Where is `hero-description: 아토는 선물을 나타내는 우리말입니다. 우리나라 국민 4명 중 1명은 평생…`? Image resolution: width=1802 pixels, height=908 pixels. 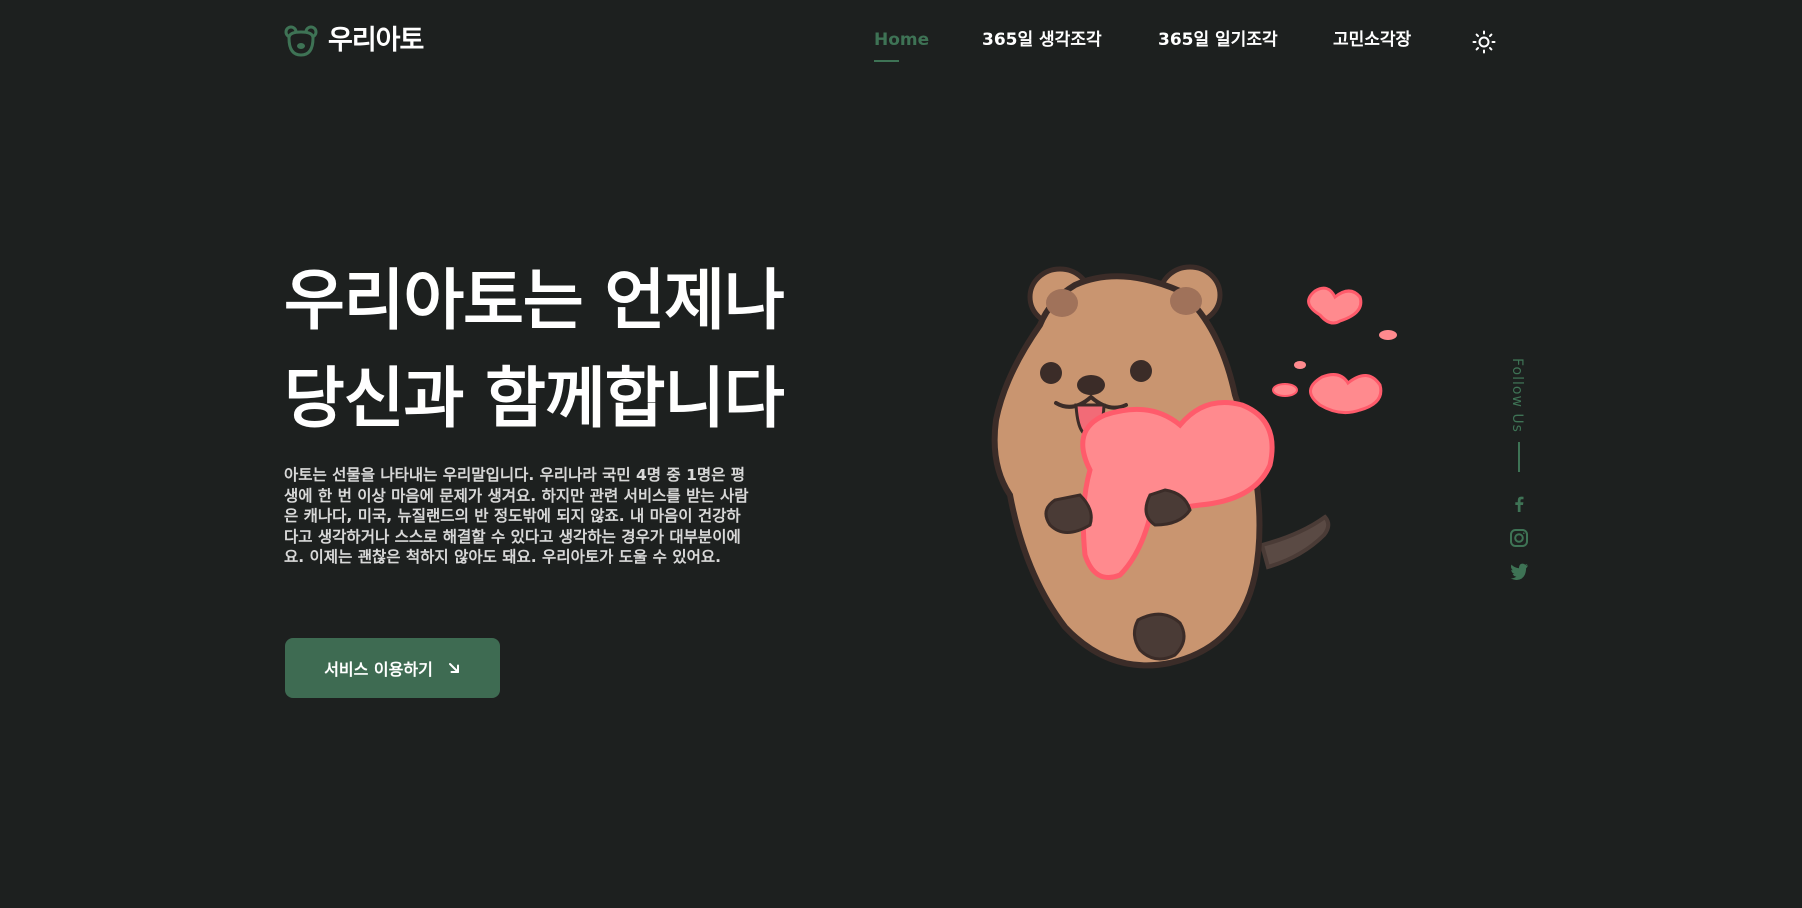
hero-description: 아토는 선물을 나타내는 우리말입니다. 우리나라 국민 4명 중 1명은 평생… is located at coordinates (516, 516).